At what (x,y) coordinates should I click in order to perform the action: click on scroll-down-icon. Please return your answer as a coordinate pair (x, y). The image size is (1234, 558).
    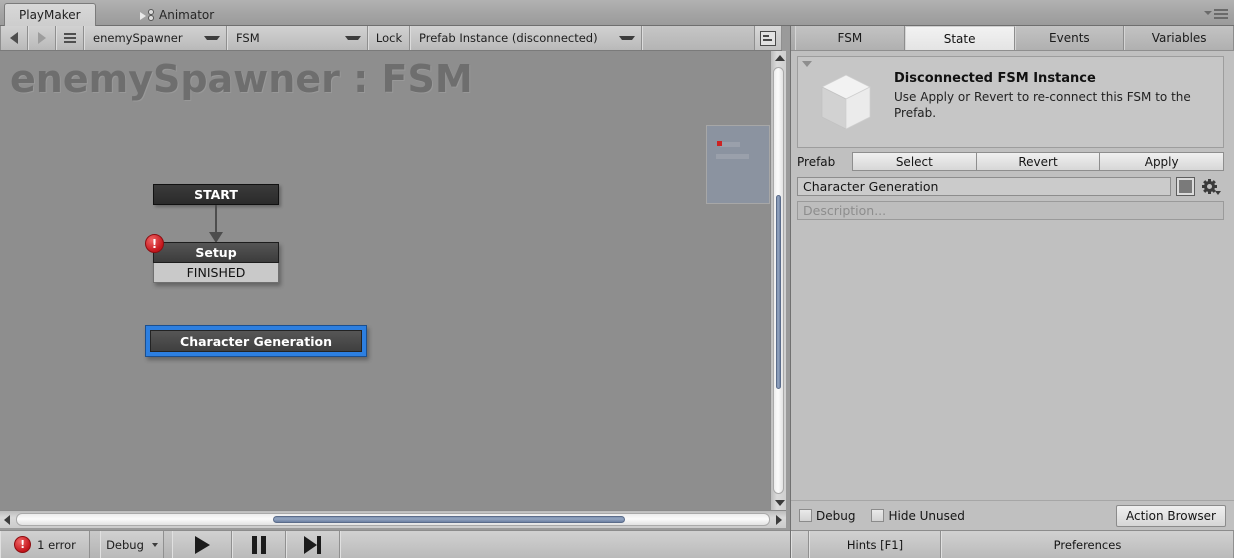
    Looking at the image, I should click on (780, 503).